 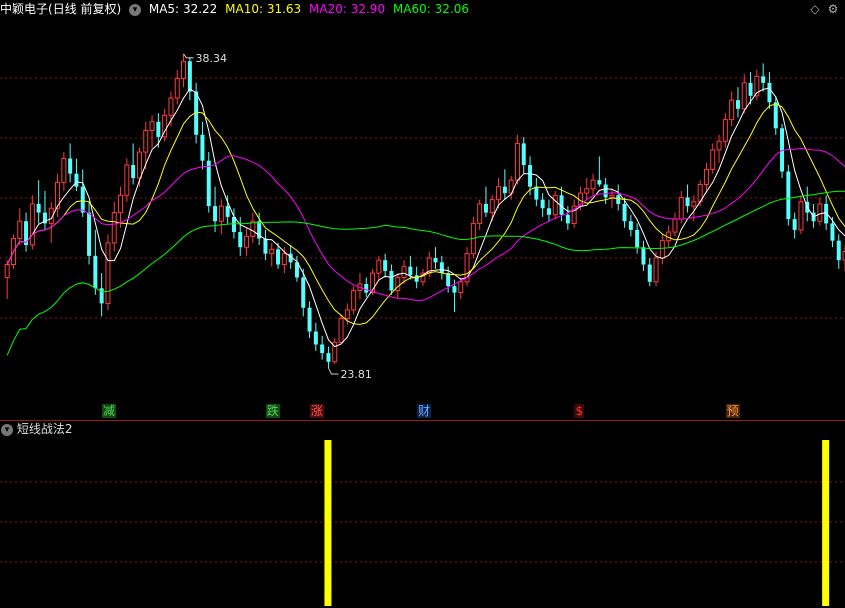 What do you see at coordinates (815, 9) in the screenshot?
I see `diamond-icon: ◇` at bounding box center [815, 9].